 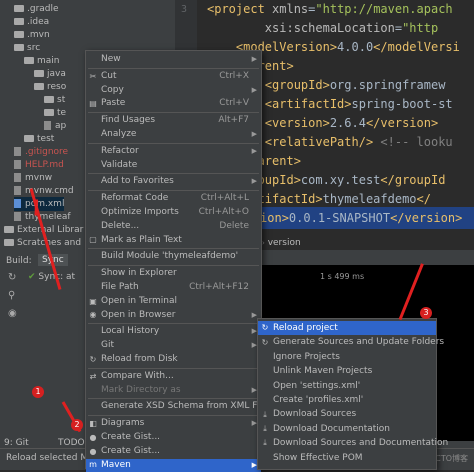 I want to click on menu-item-diagrams: ◧ Diagrams ▶, so click(x=173, y=424).